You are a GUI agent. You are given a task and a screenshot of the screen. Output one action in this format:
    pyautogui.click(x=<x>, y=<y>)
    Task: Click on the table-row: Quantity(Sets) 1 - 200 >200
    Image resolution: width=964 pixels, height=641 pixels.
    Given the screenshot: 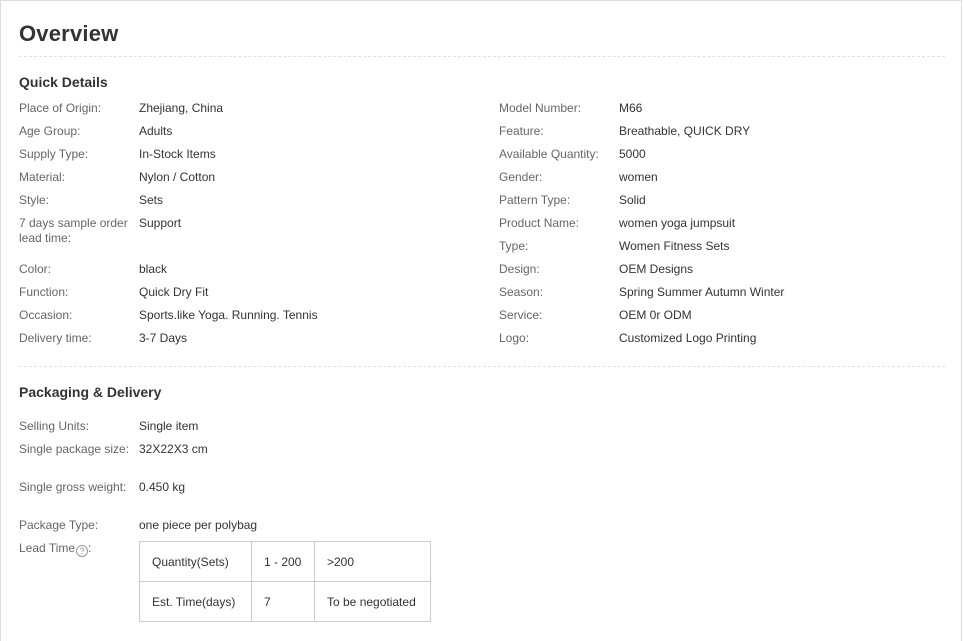 What is the action you would take?
    pyautogui.click(x=285, y=561)
    